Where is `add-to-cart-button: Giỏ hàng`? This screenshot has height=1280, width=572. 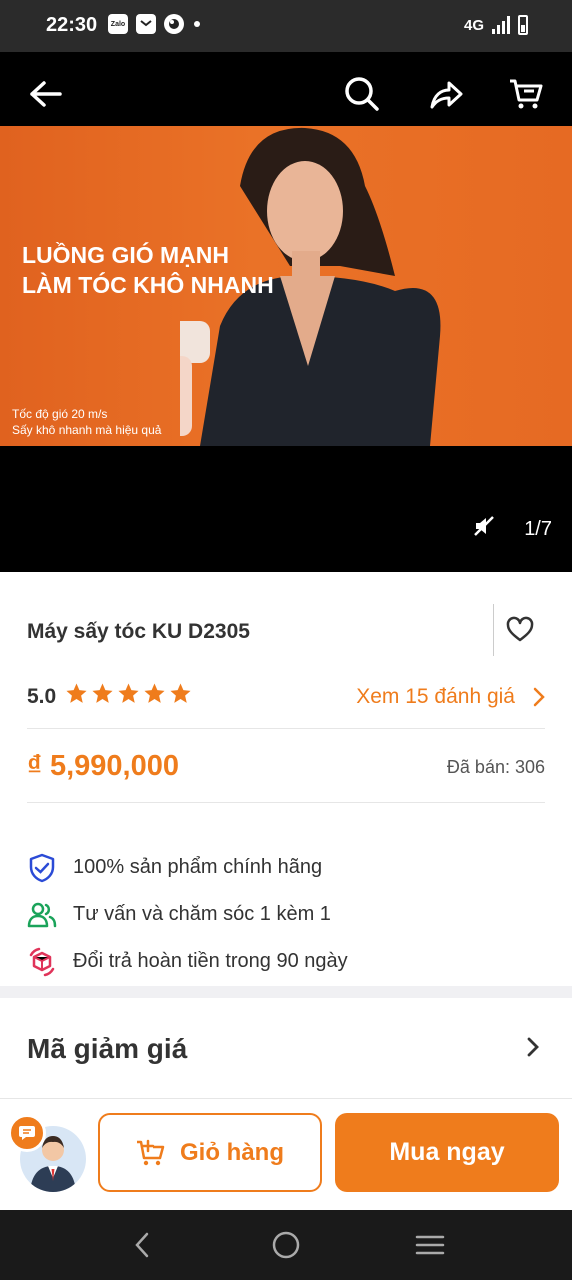 add-to-cart-button: Giỏ hàng is located at coordinates (210, 1152).